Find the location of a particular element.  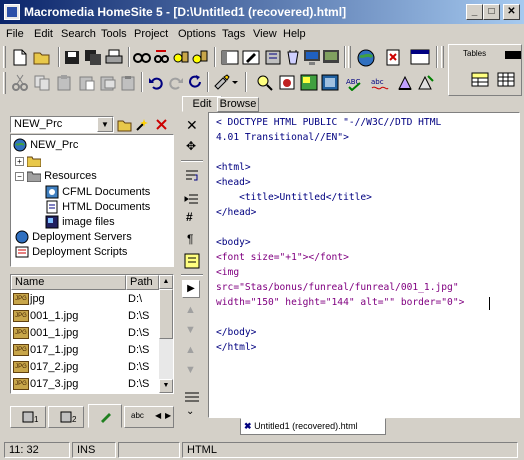

tree-item-html: HTML Documents is located at coordinates (97, 207).